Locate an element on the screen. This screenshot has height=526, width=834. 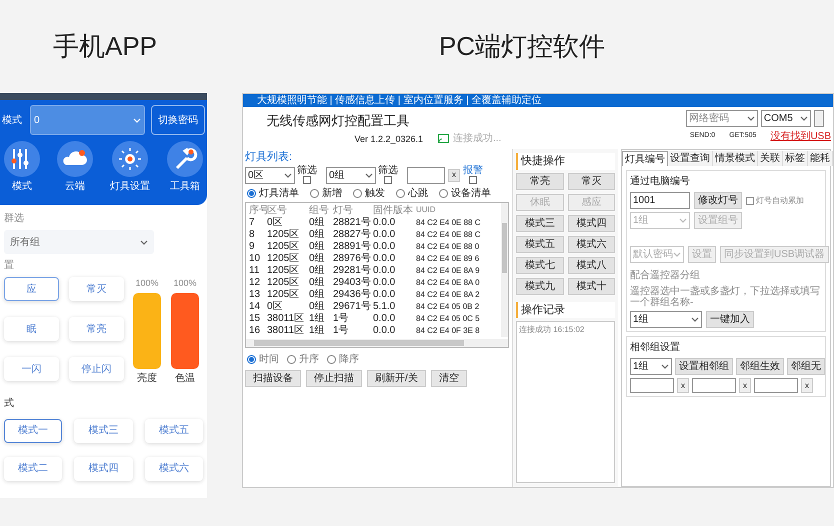
action-button: 停止扫描 is located at coordinates (334, 378).